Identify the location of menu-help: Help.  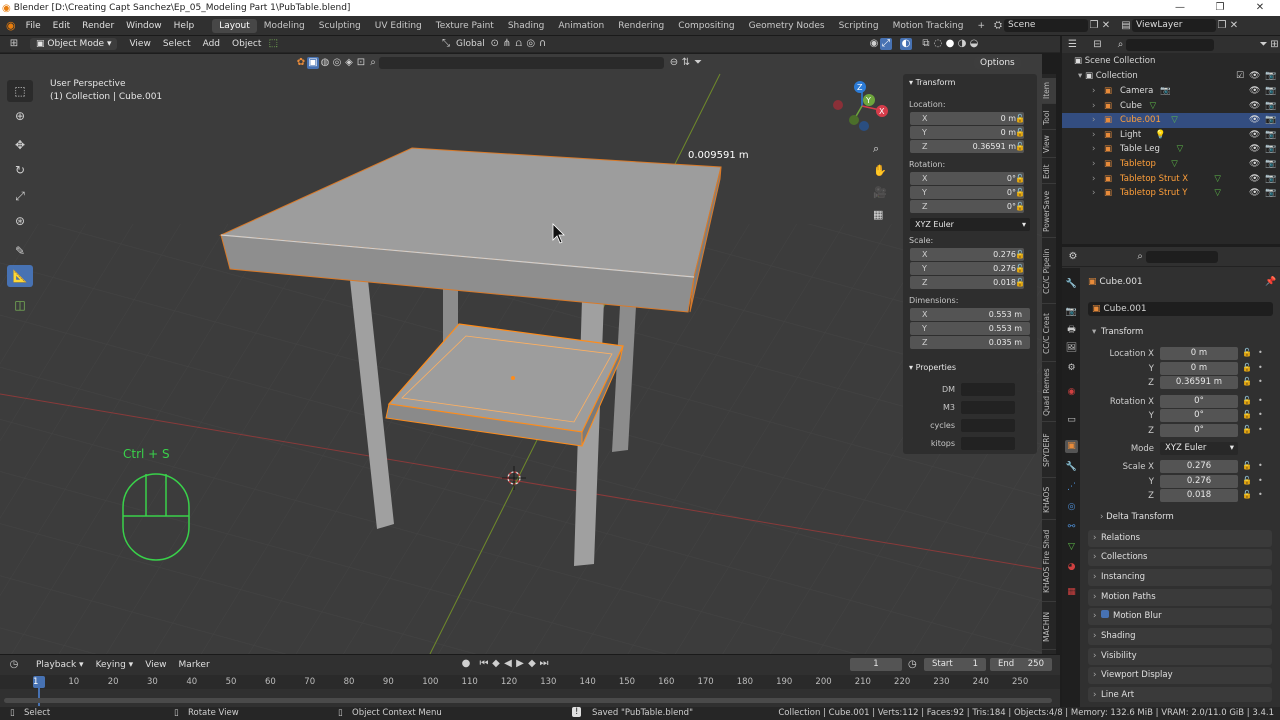
(184, 26).